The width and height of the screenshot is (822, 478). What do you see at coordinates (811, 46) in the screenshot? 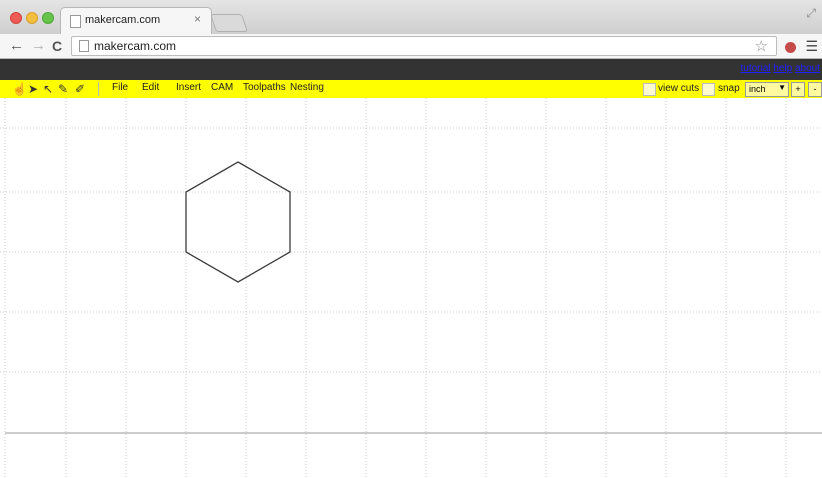
I see `menu-icon: ☰` at bounding box center [811, 46].